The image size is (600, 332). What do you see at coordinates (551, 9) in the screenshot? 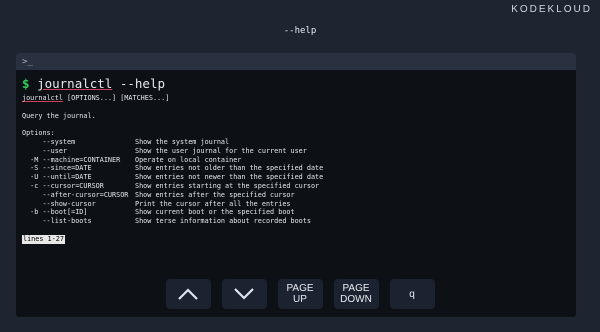
I see `kodekloud-logo: KODEKLOUD` at bounding box center [551, 9].